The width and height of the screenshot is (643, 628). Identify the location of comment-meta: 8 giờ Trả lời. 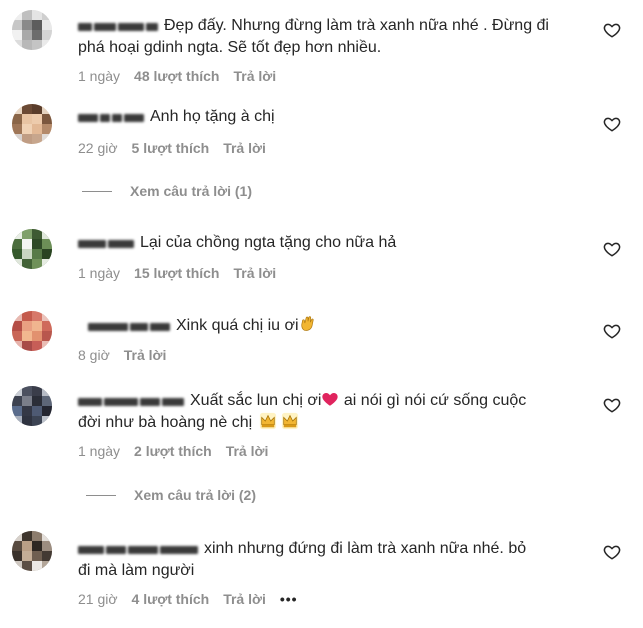
(129, 355).